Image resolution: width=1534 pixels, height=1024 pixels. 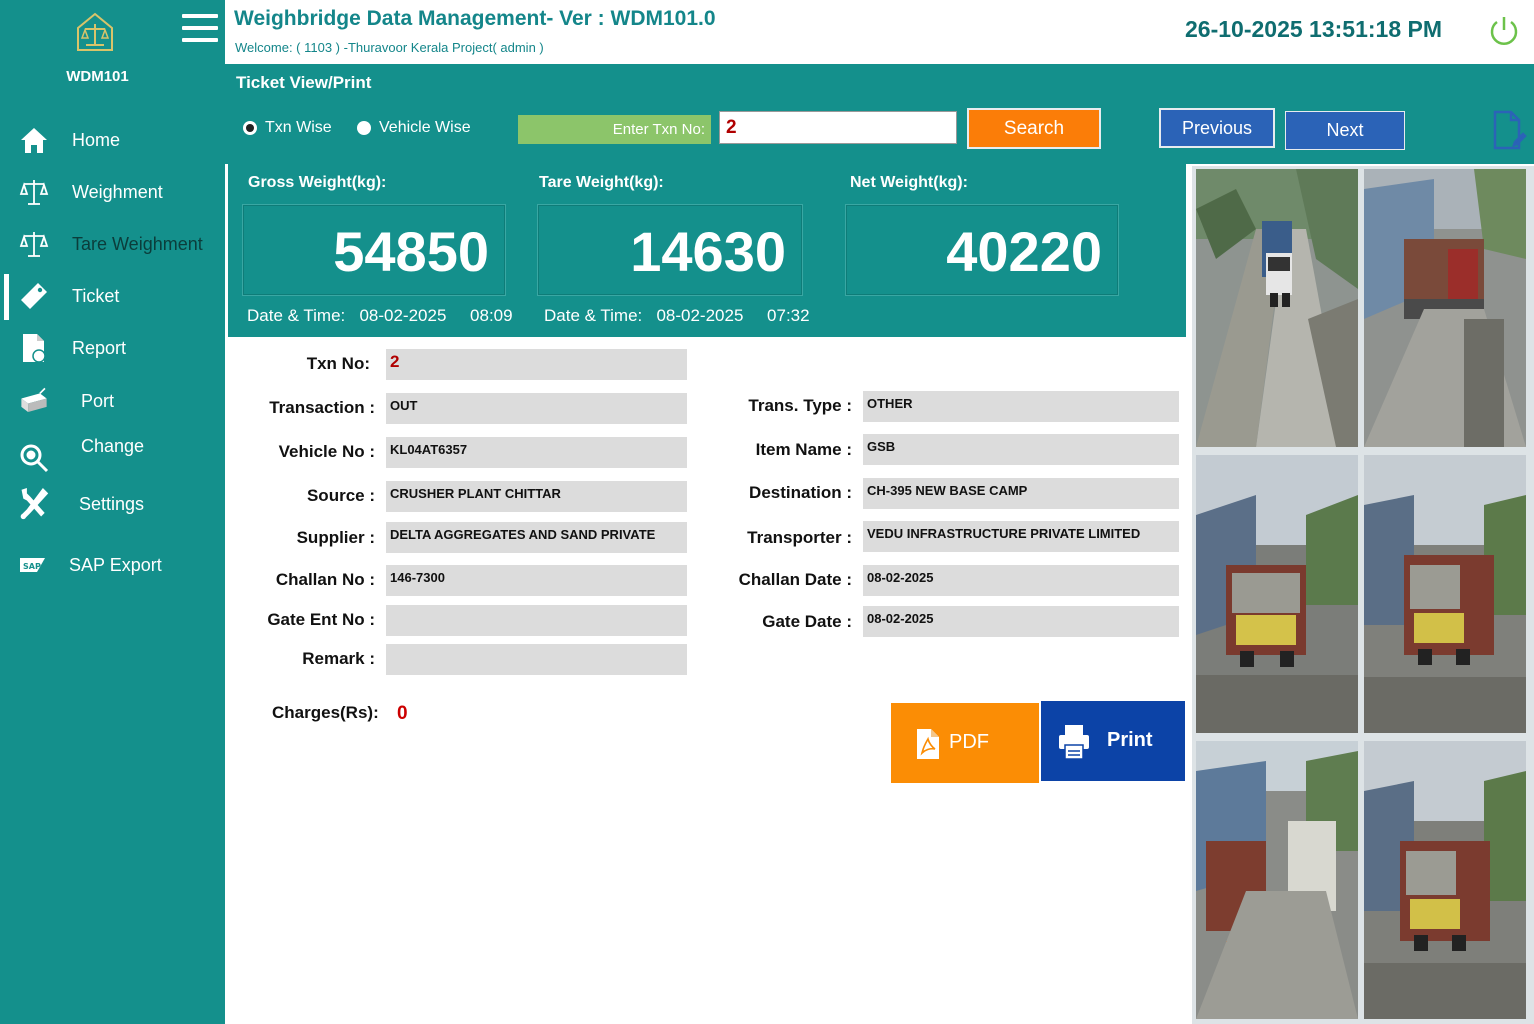 What do you see at coordinates (34, 244) in the screenshot?
I see `scale-icon` at bounding box center [34, 244].